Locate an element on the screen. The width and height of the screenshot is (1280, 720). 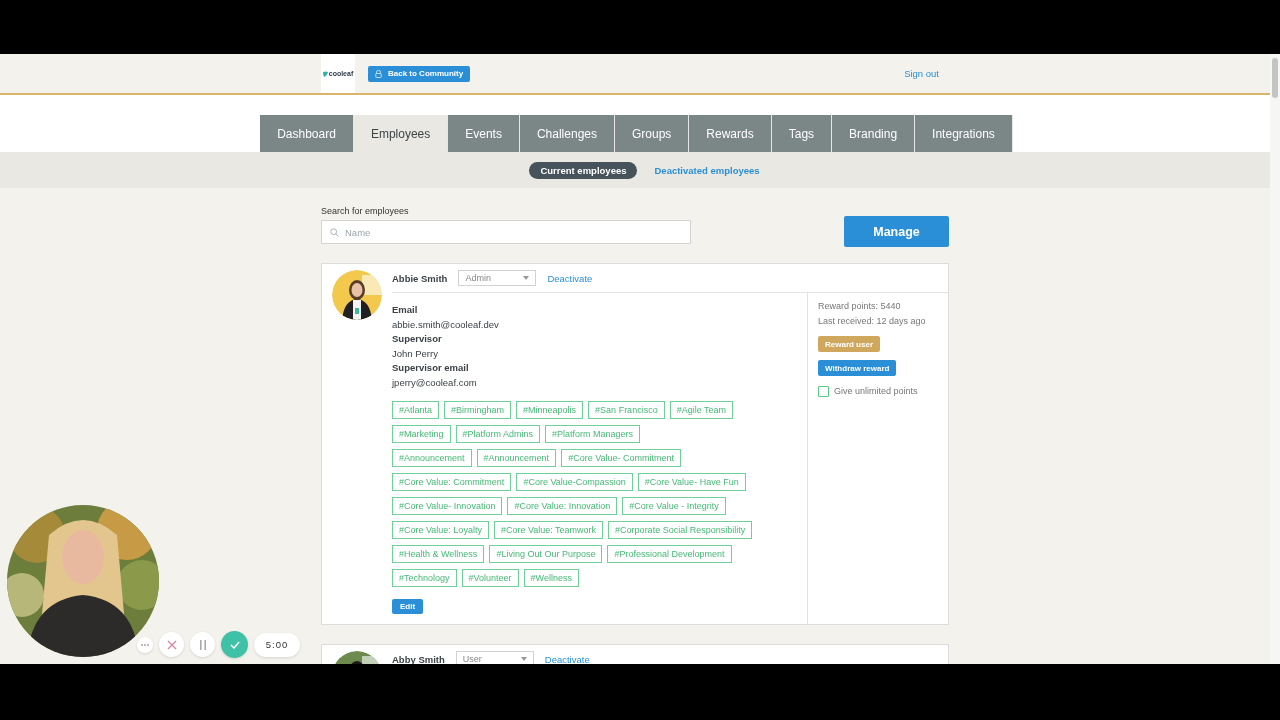
timer: 5:00 is located at coordinates (277, 644).